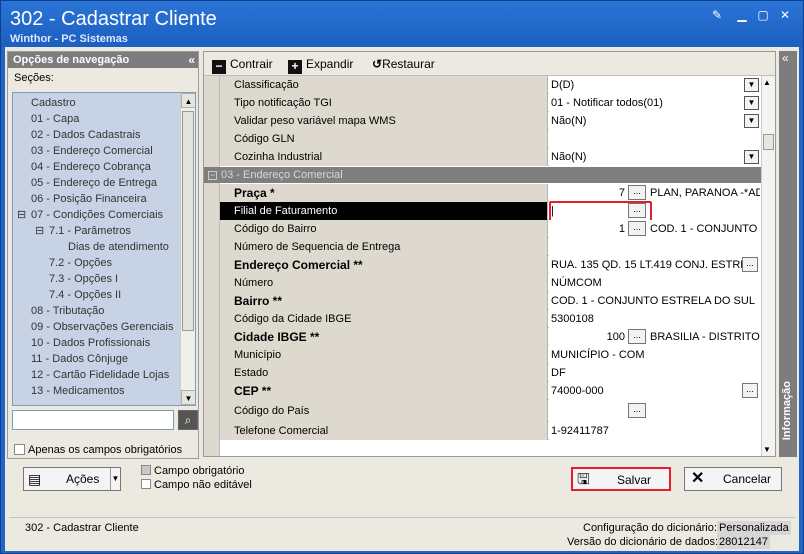 Image resolution: width=804 pixels, height=554 pixels. Describe the element at coordinates (92, 151) in the screenshot. I see `tree-item: 03 - Endereço Comercial` at that location.